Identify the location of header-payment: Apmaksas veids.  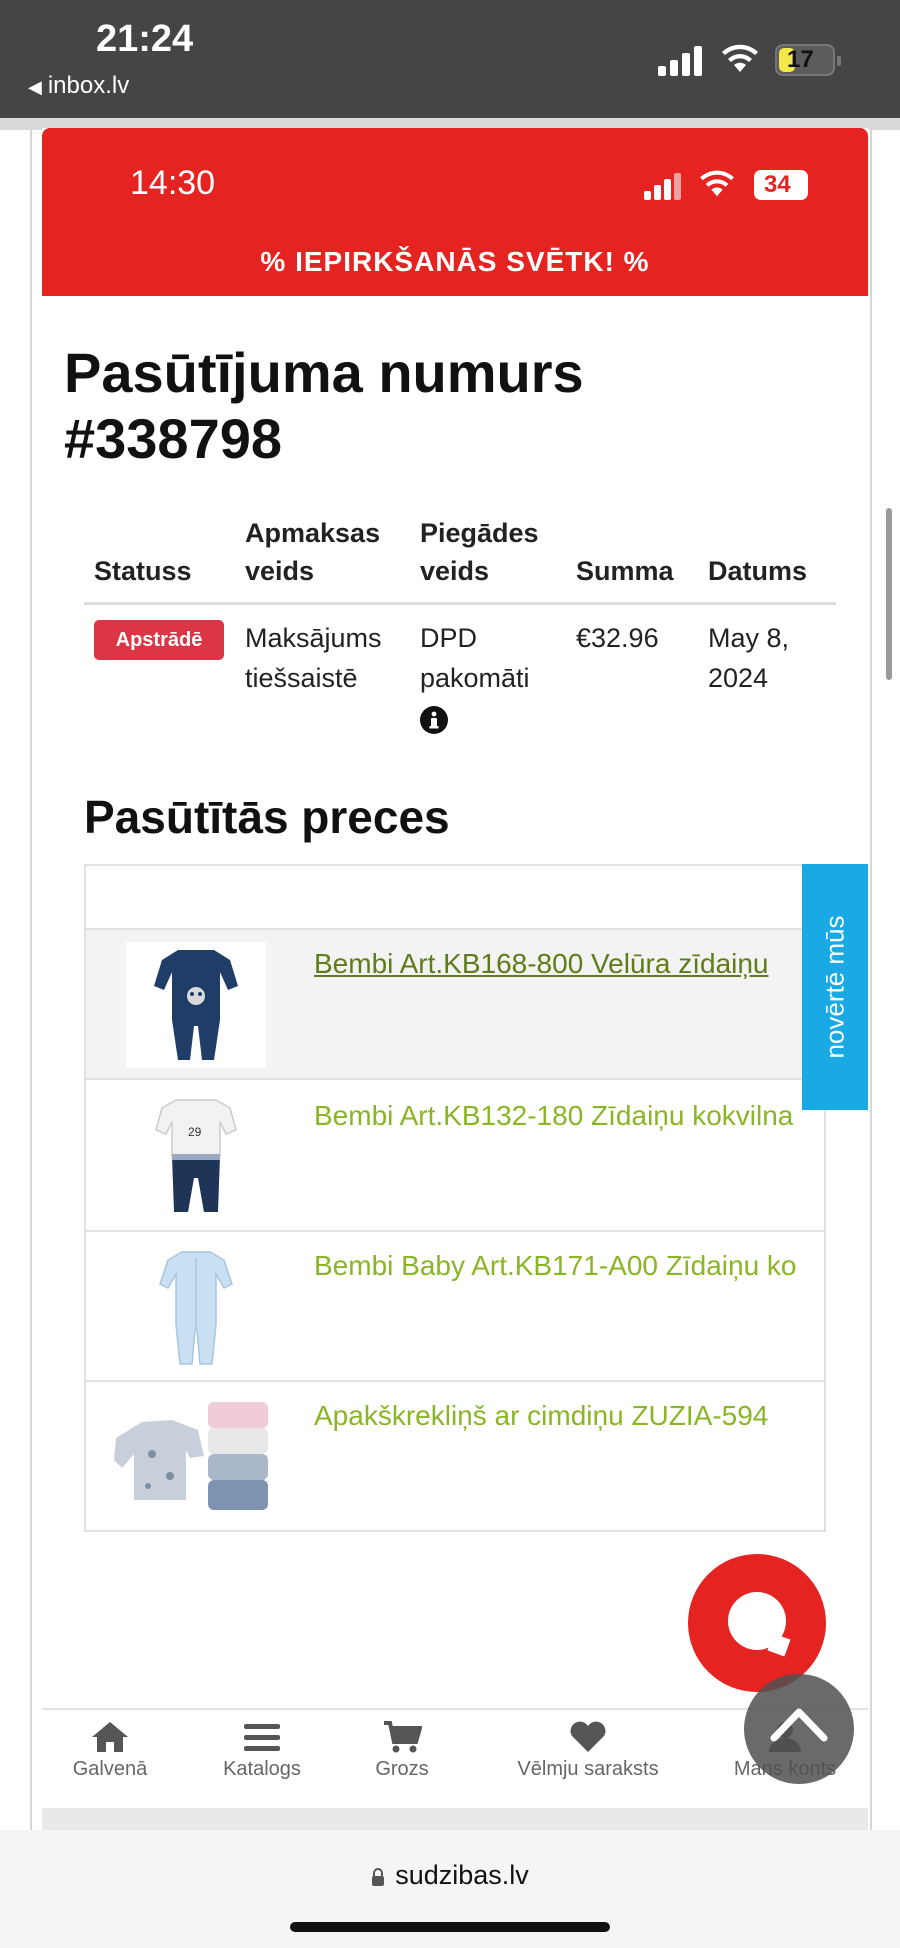
(312, 552).